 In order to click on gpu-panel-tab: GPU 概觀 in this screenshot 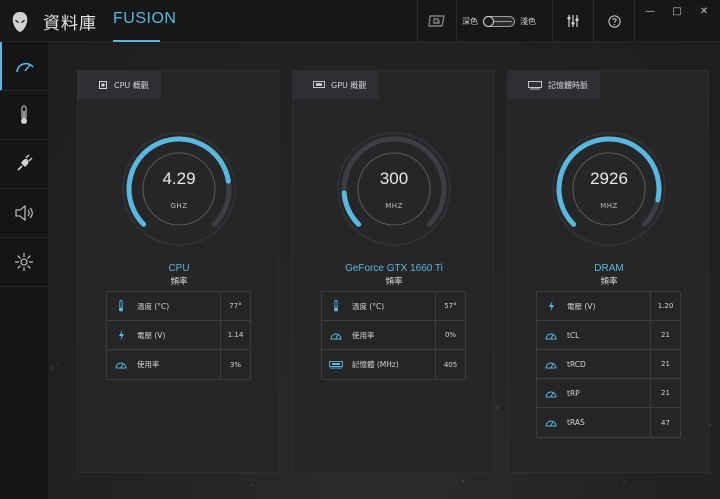, I will do `click(336, 85)`.